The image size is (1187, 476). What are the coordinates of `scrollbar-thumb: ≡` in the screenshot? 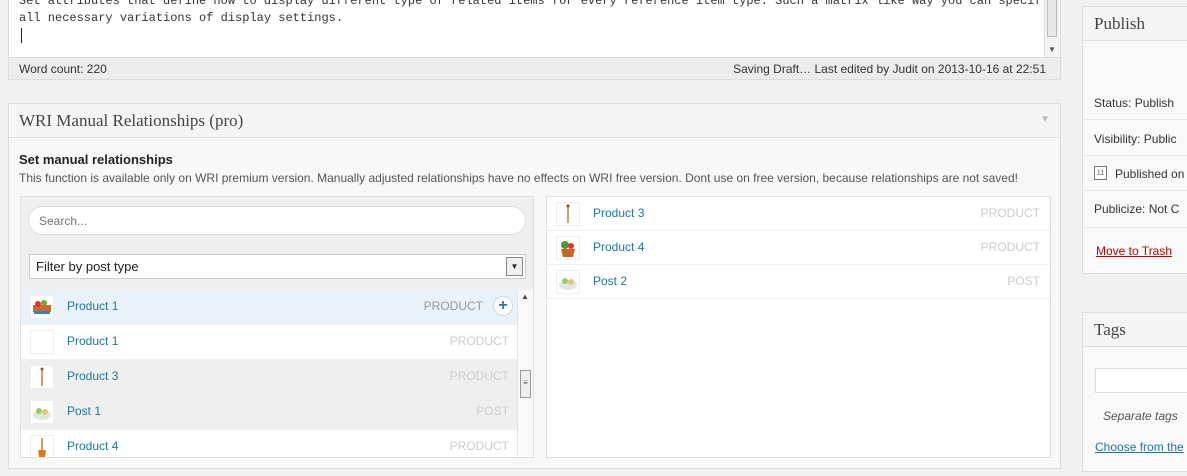 It's located at (525, 384).